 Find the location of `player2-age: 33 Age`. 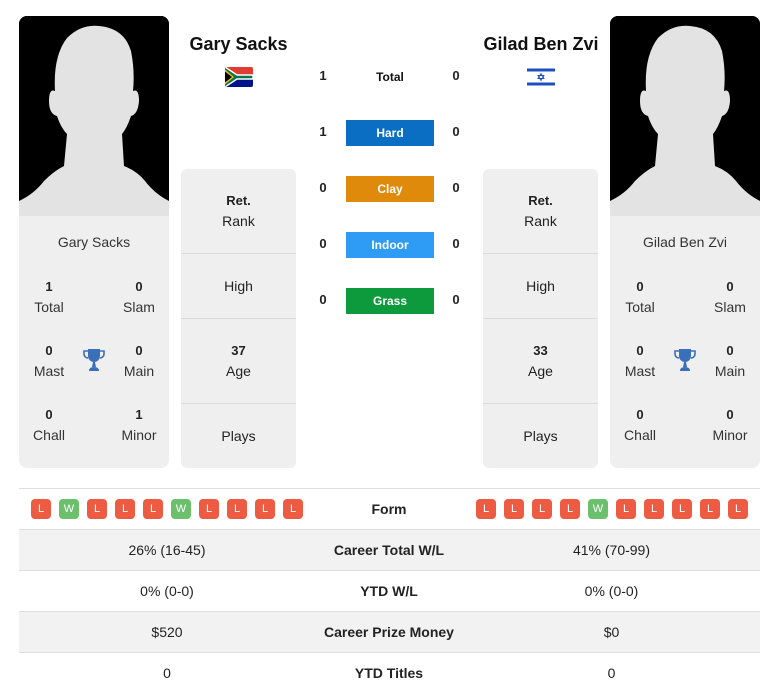

player2-age: 33 Age is located at coordinates (540, 361).